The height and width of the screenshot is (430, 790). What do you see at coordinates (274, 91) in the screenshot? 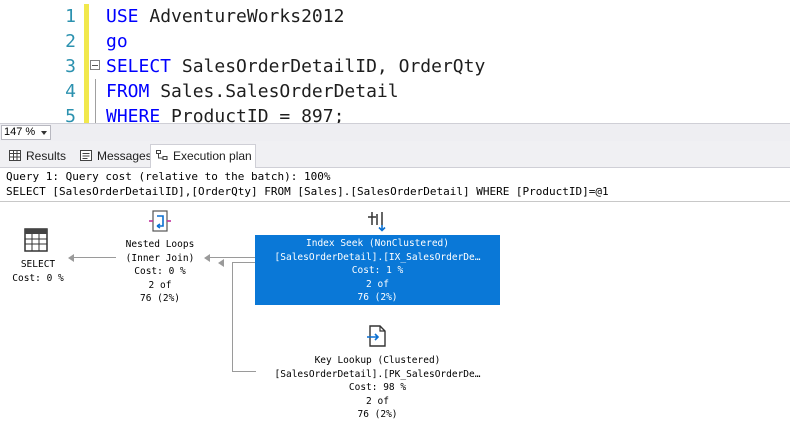
I see `code-text: Sales.SalesOrderDetail` at bounding box center [274, 91].